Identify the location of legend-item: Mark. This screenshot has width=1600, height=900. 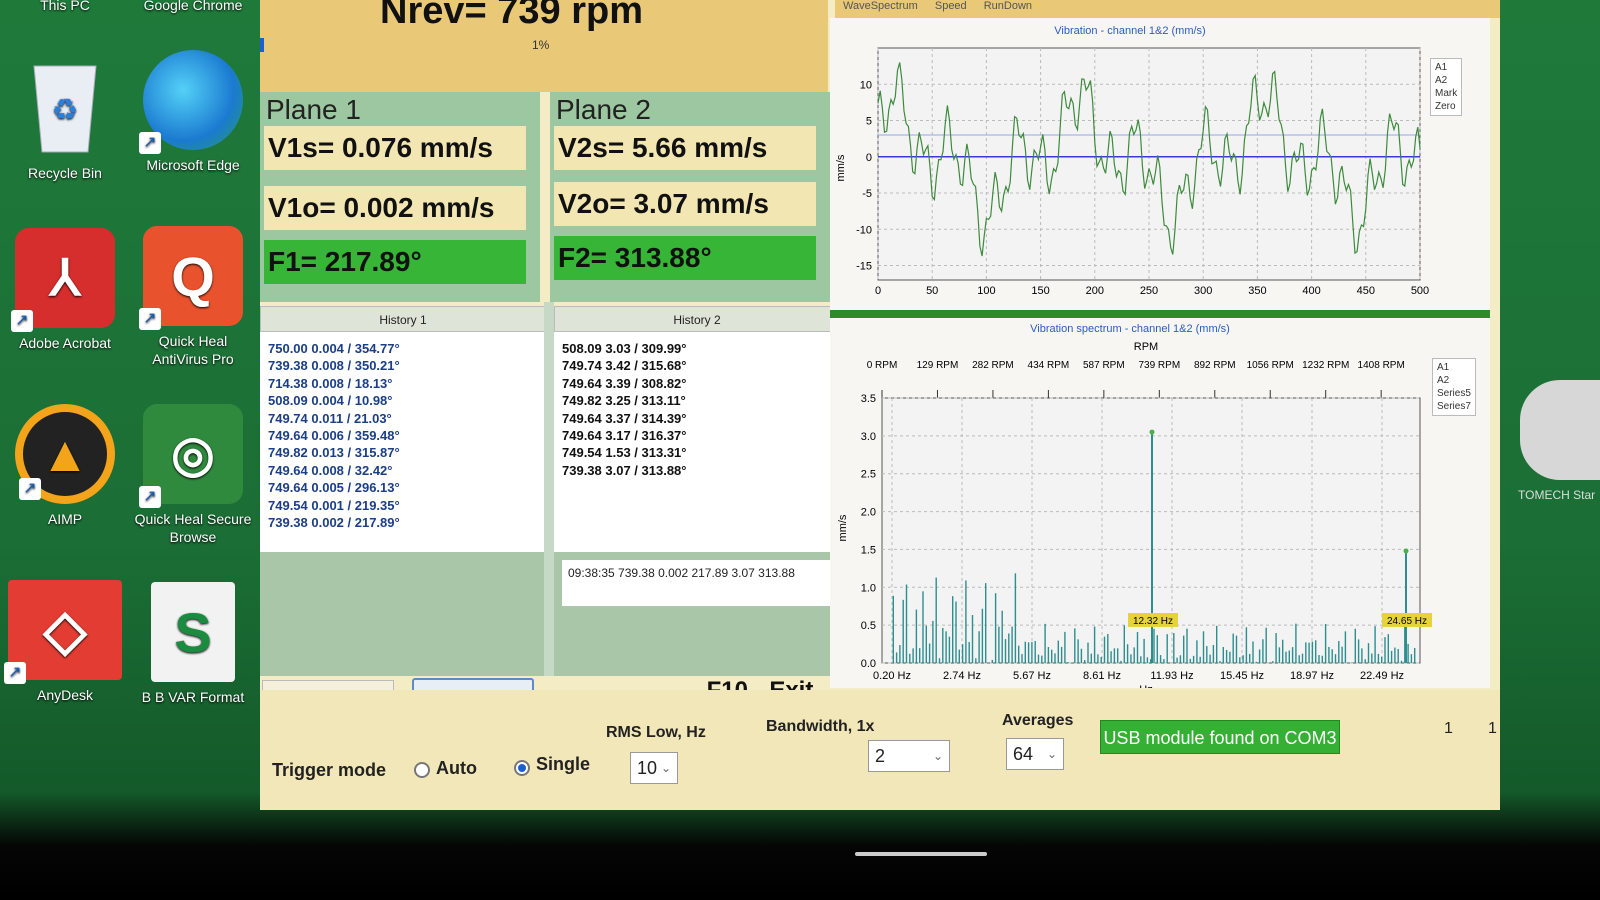
(1446, 93).